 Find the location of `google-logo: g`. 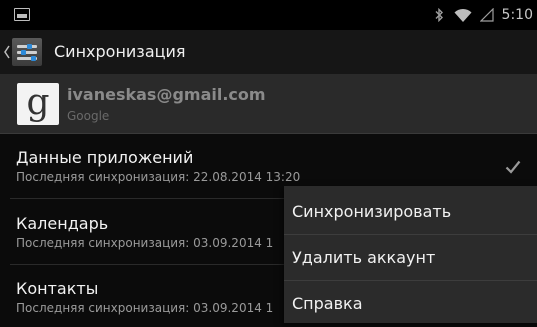

google-logo: g is located at coordinates (38, 104).